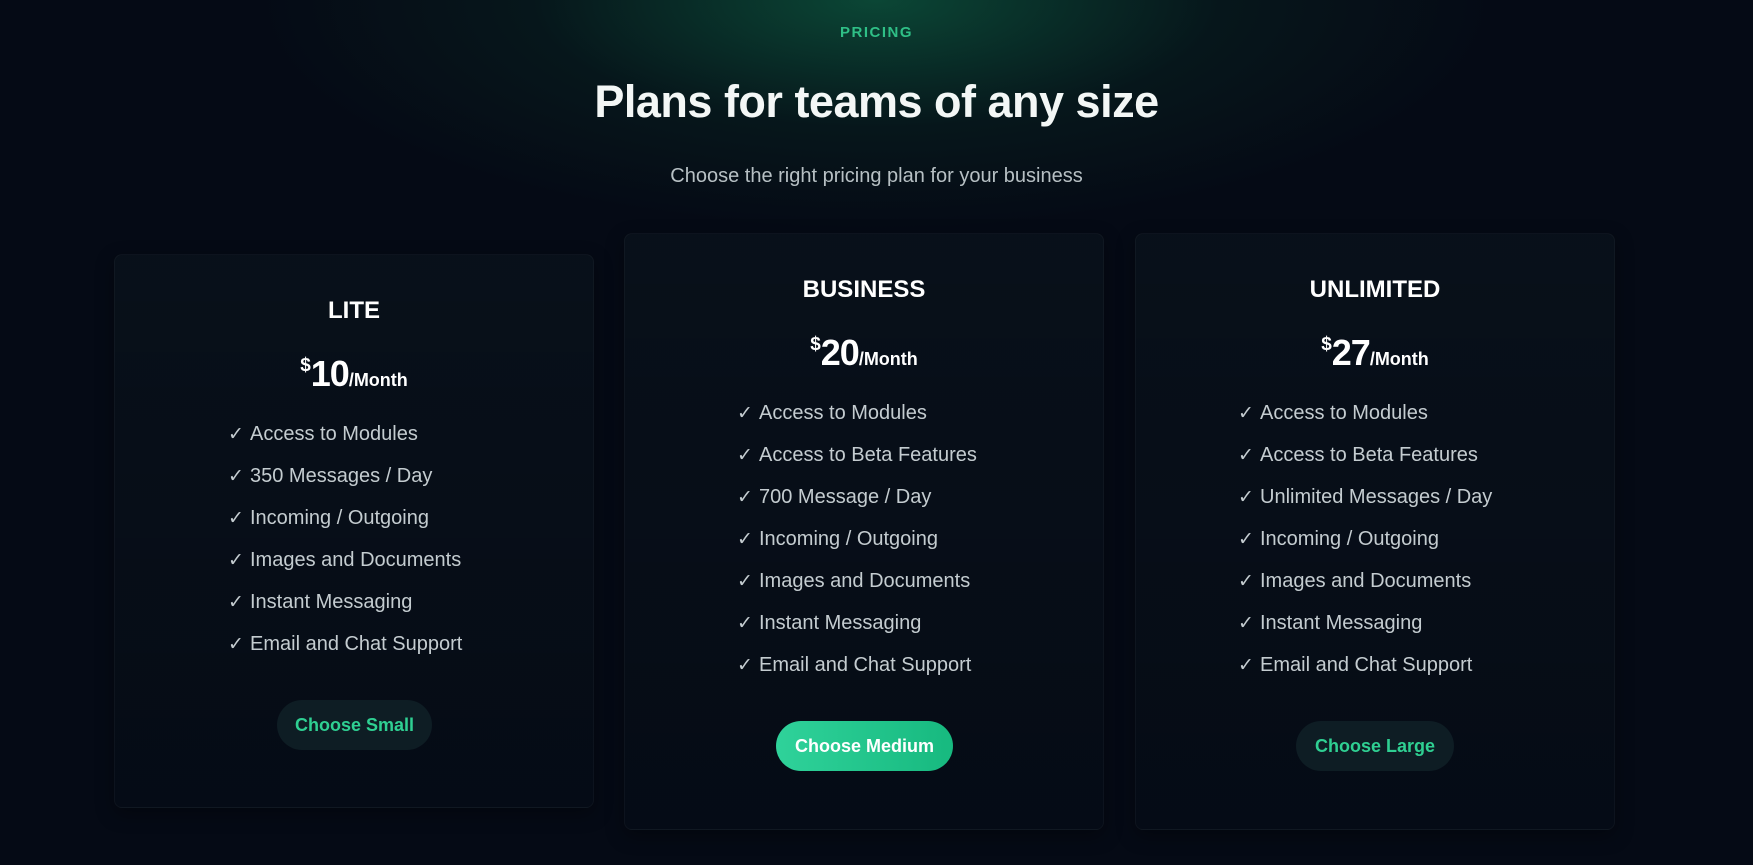 Image resolution: width=1753 pixels, height=865 pixels. I want to click on plan-name: LITE, so click(354, 310).